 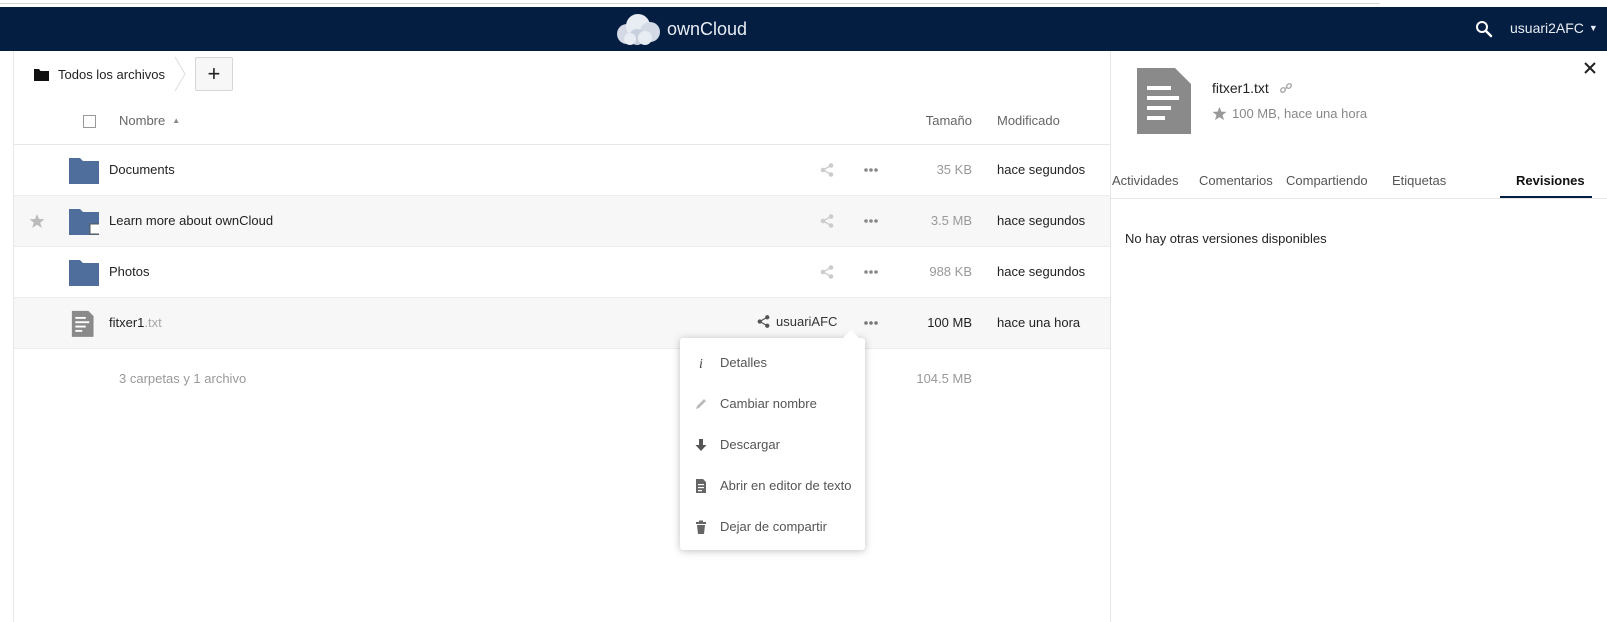 I want to click on file-list-summary: 3 carpetas y 1 archivo 104.5 MB, so click(x=562, y=379).